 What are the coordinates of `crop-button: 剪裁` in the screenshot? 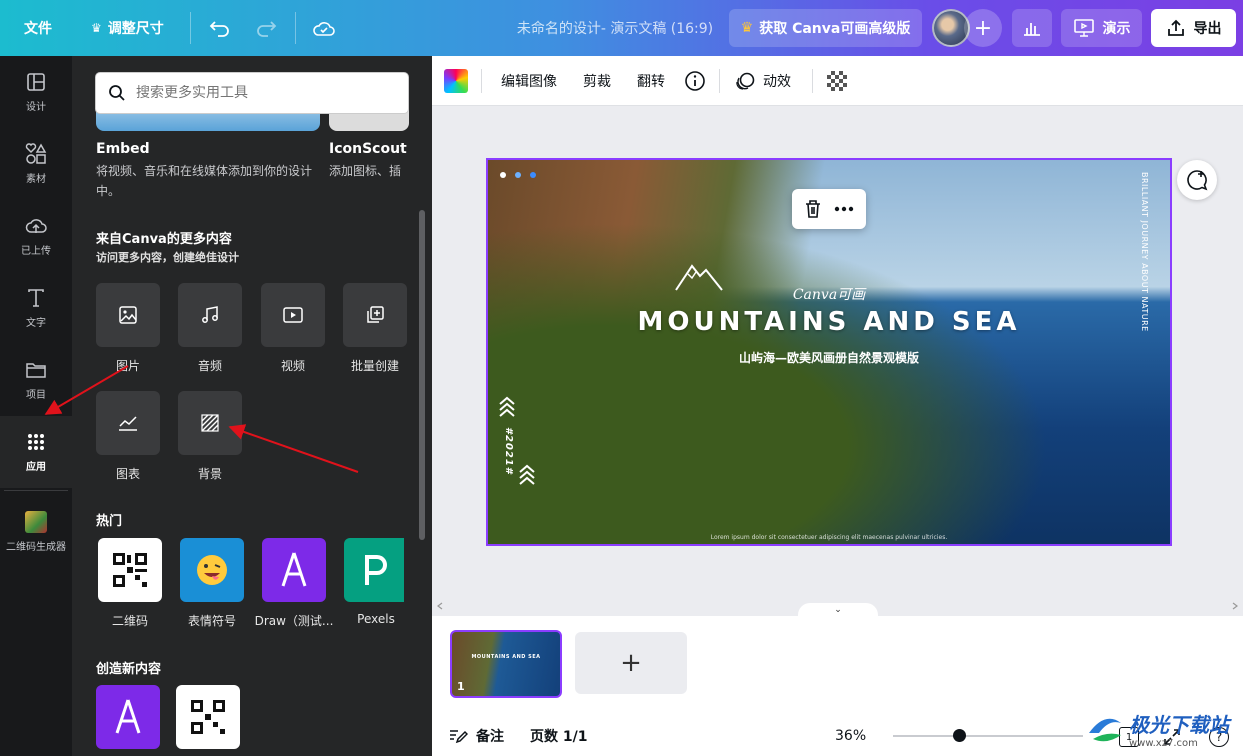 It's located at (597, 81).